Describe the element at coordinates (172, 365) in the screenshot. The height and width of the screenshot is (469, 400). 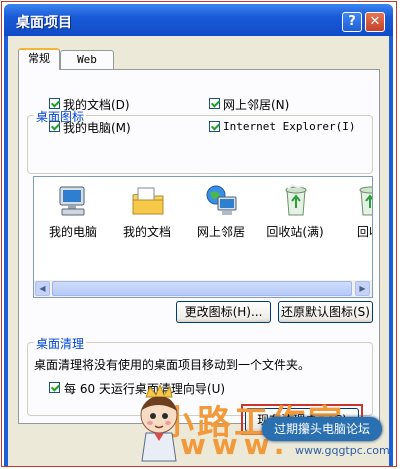
I see `cleanup-description: 桌面清理将没有使用的桌面项目移动到一个文件夹。` at that location.